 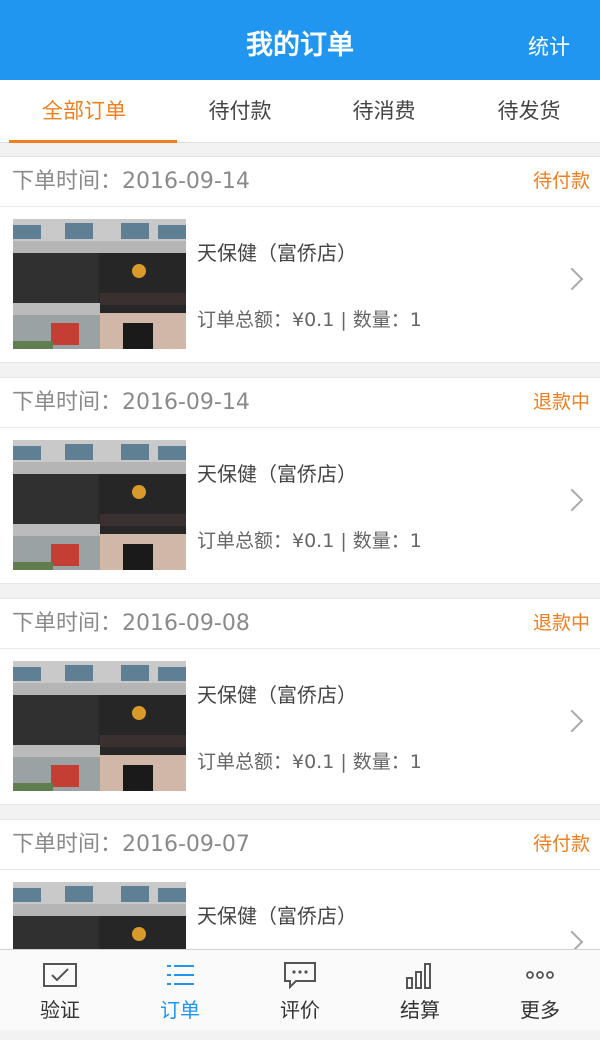 I want to click on stats-button: 统计, so click(x=549, y=40).